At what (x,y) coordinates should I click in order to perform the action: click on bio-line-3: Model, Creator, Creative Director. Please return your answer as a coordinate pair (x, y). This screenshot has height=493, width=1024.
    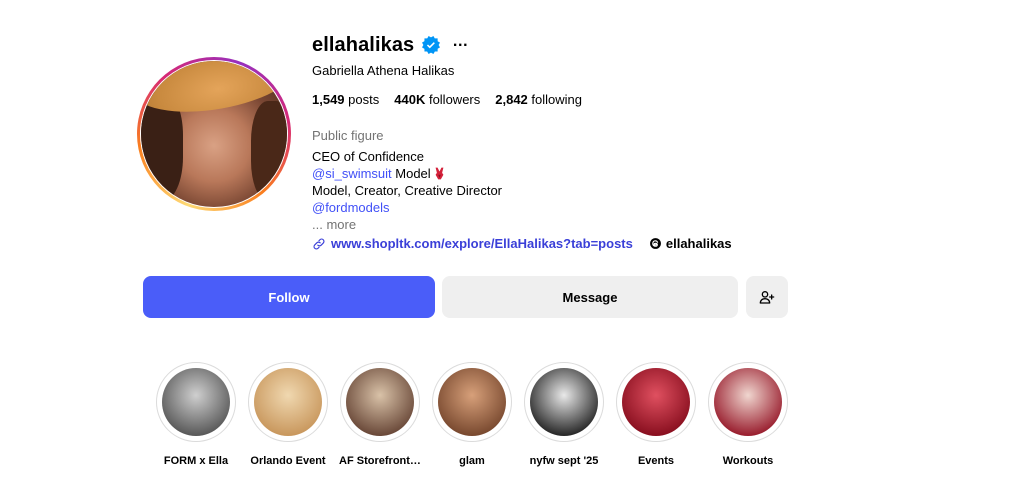
    Looking at the image, I should click on (407, 190).